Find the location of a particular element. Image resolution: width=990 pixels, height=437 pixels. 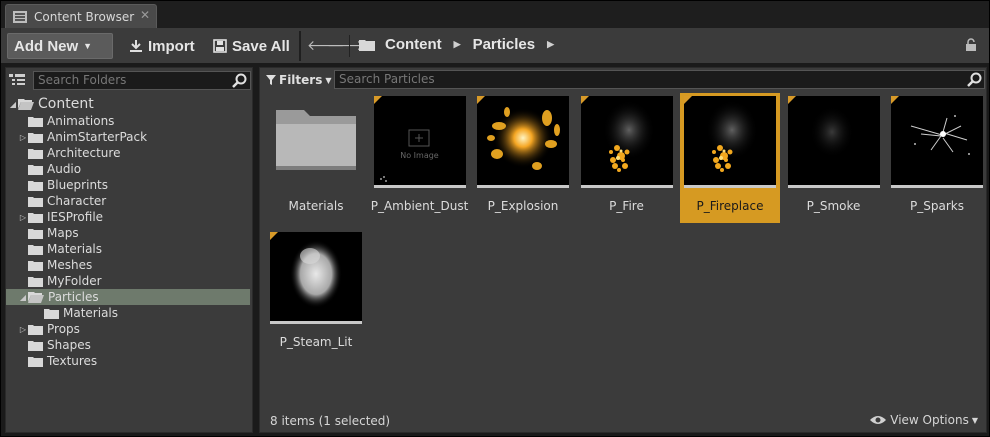

tree-item-label: Blueprints is located at coordinates (78, 185).